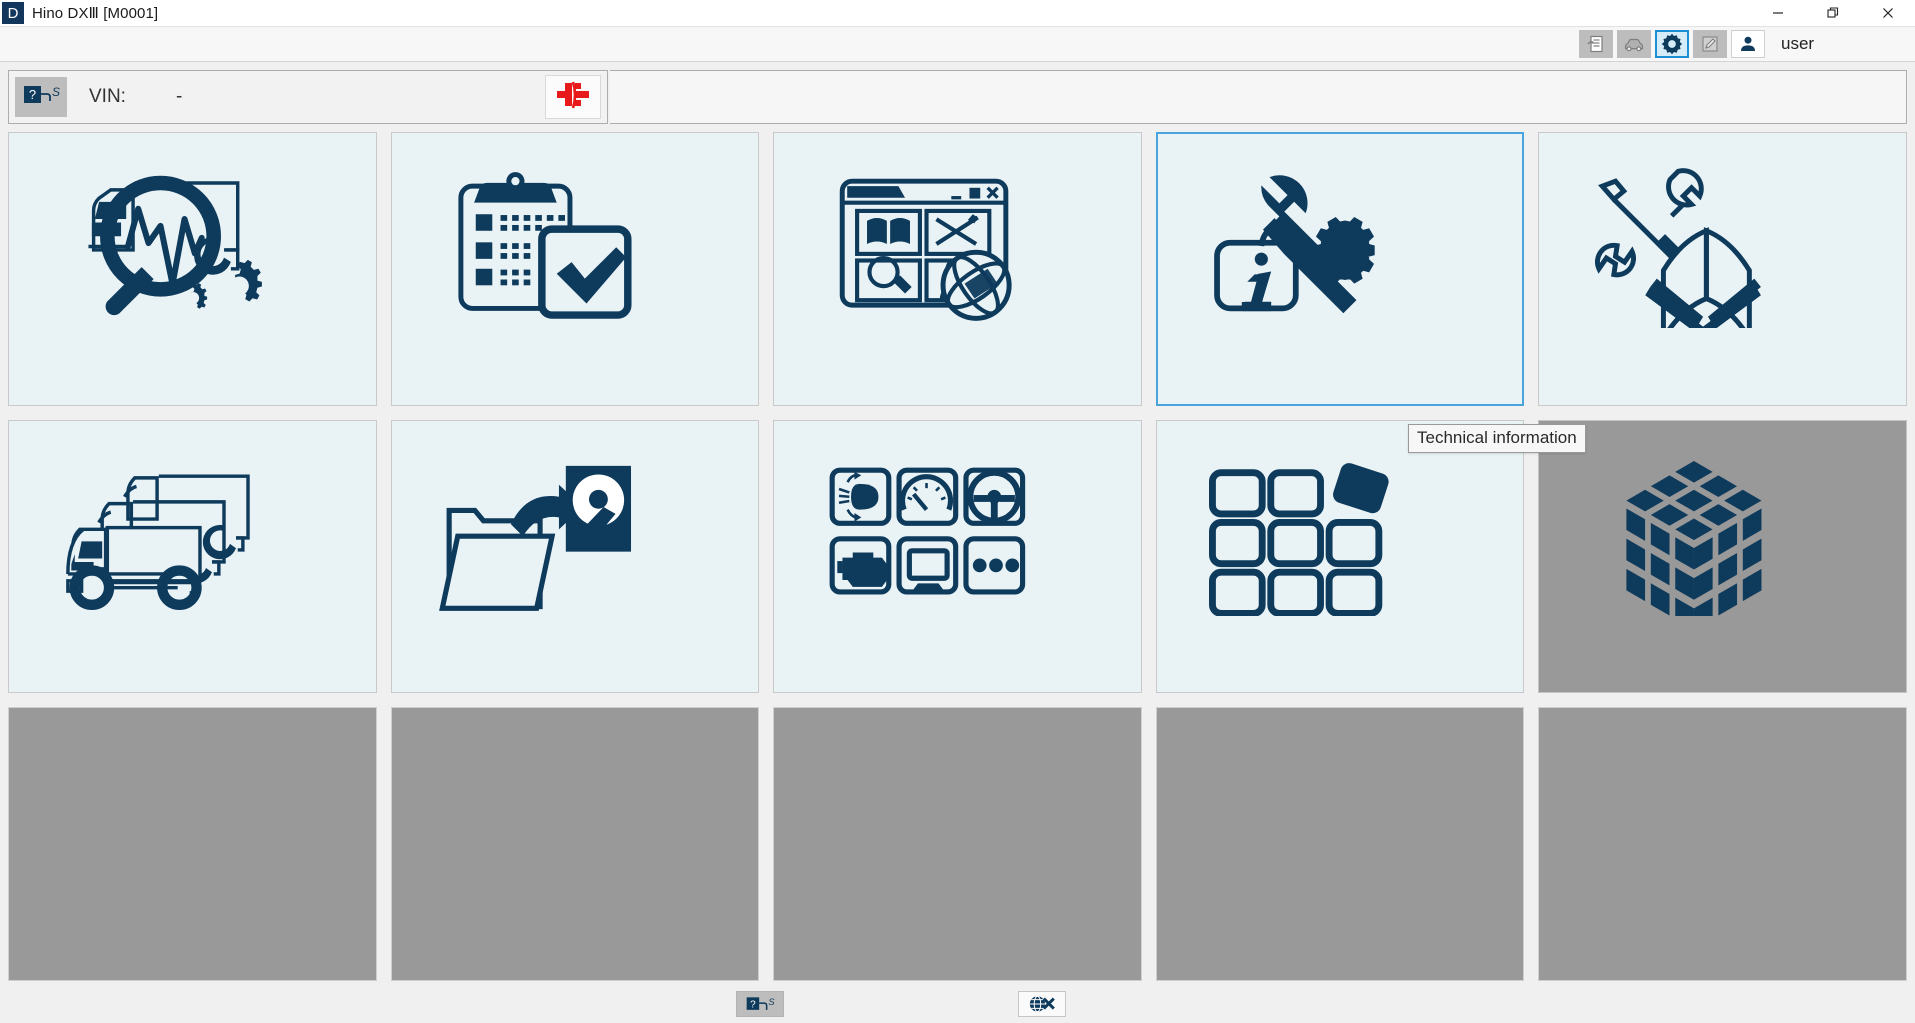 This screenshot has height=1023, width=1915. Describe the element at coordinates (95, 13) in the screenshot. I see `window-title: Hino DXⅢ [M0001]` at that location.